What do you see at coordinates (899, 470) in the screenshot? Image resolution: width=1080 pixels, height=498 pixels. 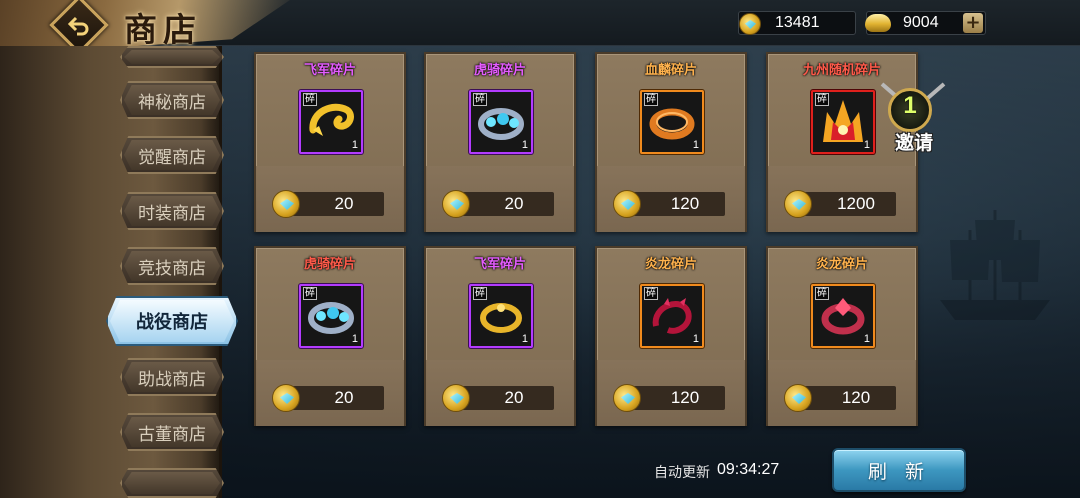 I see `refresh-button: 刷 新` at bounding box center [899, 470].